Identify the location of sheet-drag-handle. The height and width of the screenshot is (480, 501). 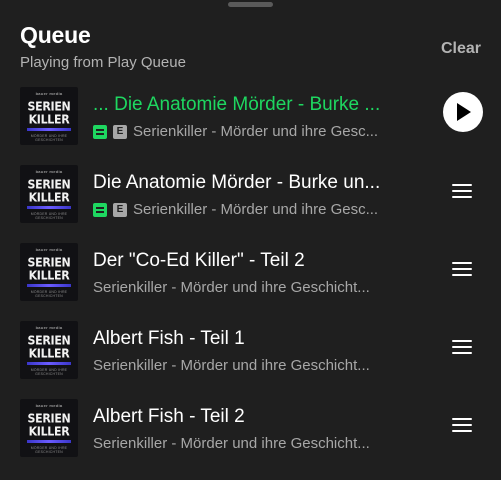
(250, 4).